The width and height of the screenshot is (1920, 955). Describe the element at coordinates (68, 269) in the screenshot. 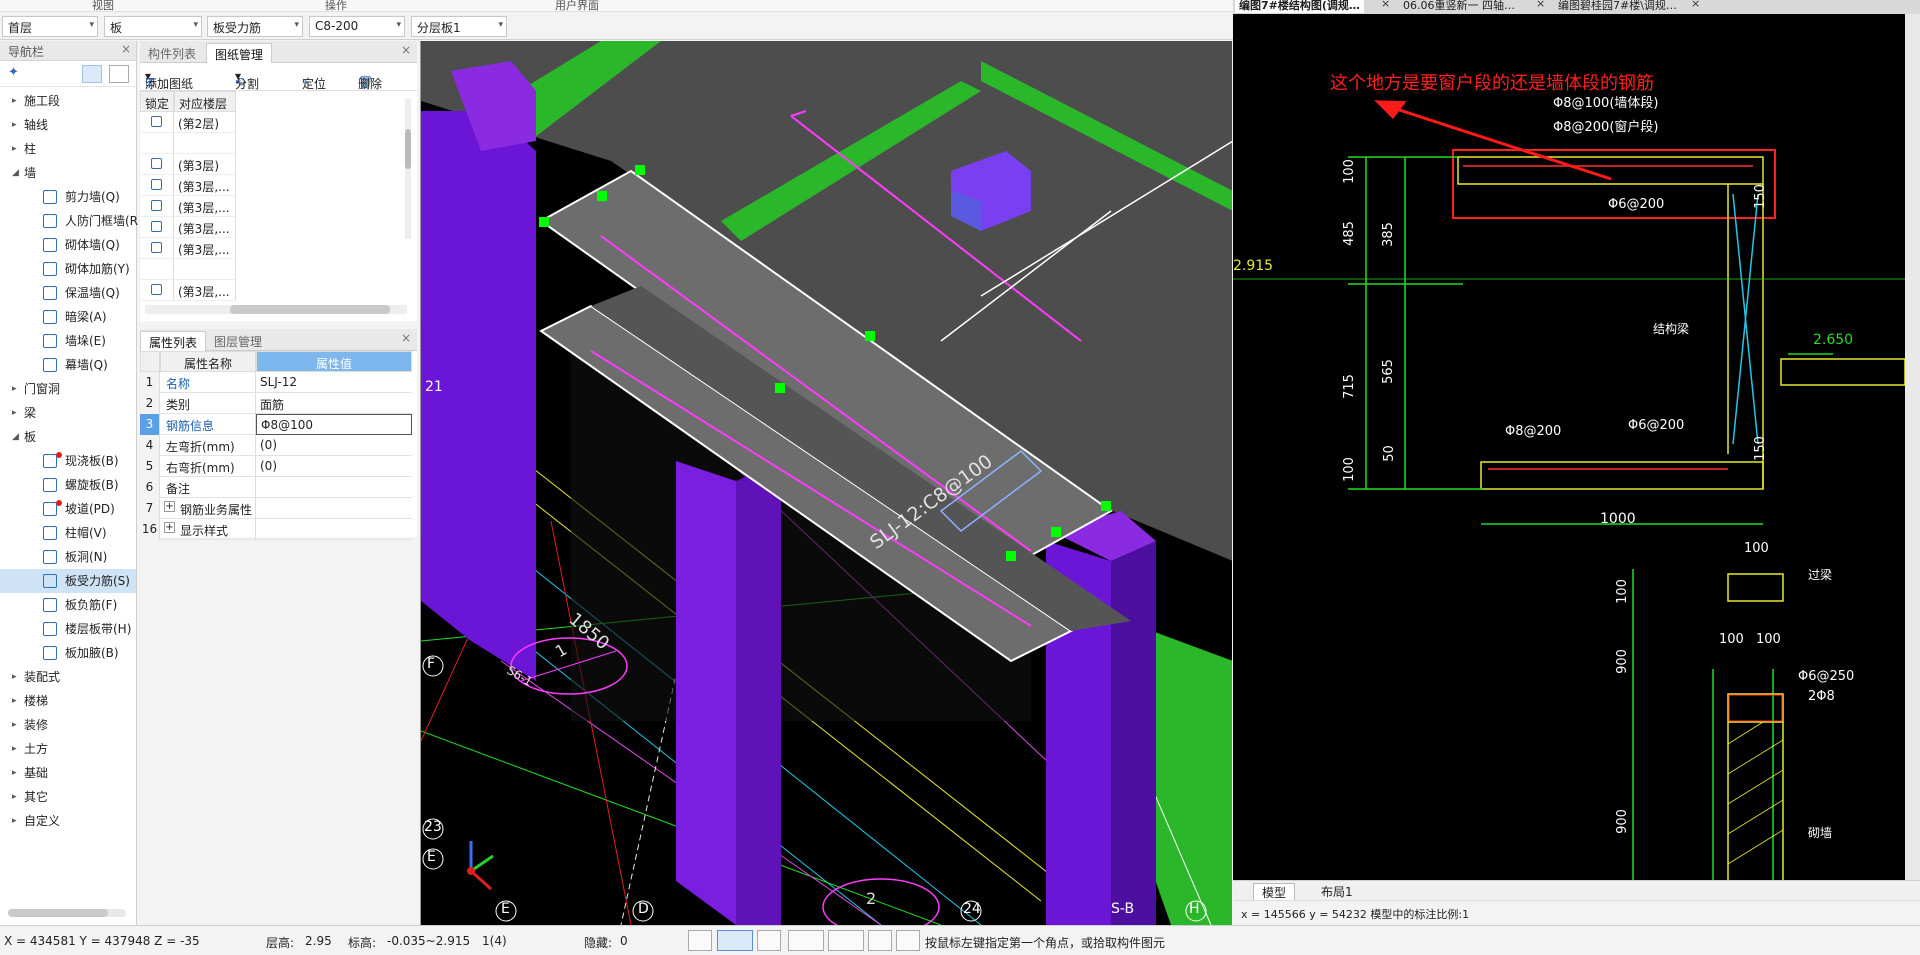

I see `nav-item: 砌体加筋(Y)` at that location.